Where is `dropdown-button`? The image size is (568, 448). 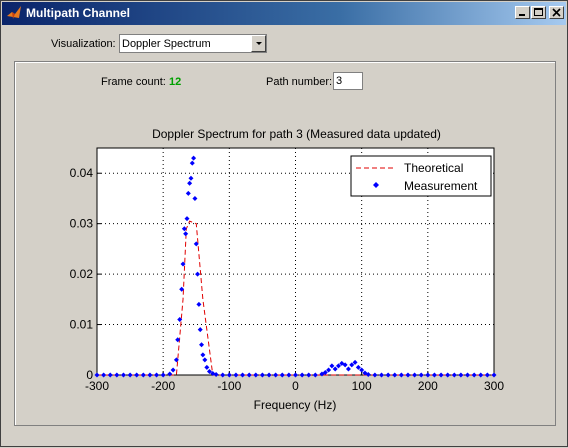
dropdown-button is located at coordinates (258, 43).